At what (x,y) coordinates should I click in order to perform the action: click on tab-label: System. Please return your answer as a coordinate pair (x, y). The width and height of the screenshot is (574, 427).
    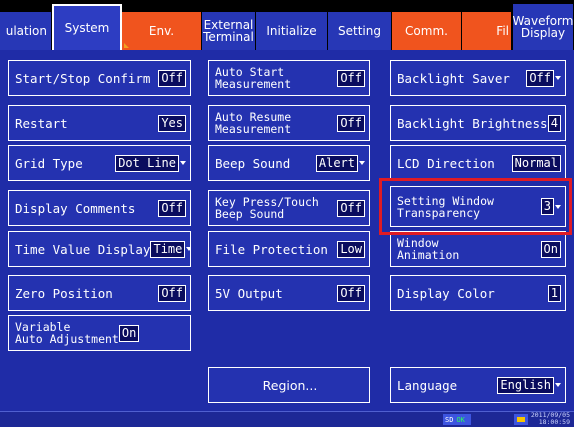
    Looking at the image, I should click on (87, 28).